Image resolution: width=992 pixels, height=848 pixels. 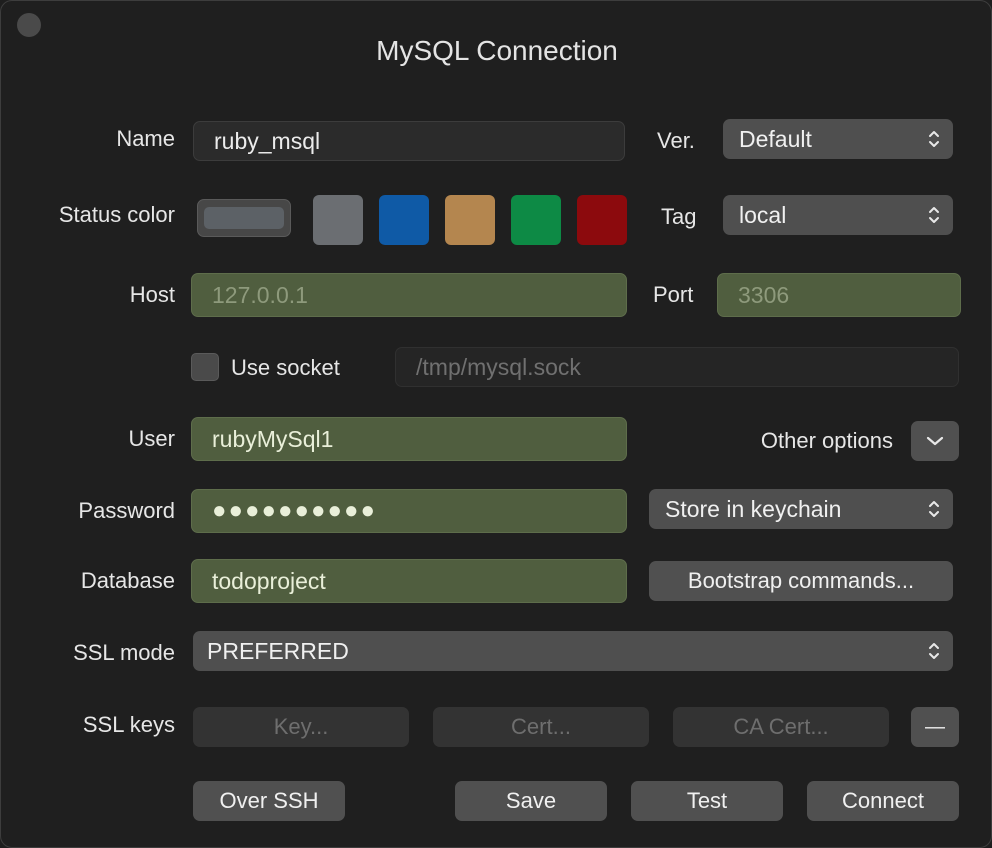 What do you see at coordinates (260, 294) in the screenshot?
I see `host-input-placeholder: 127.0.0.1` at bounding box center [260, 294].